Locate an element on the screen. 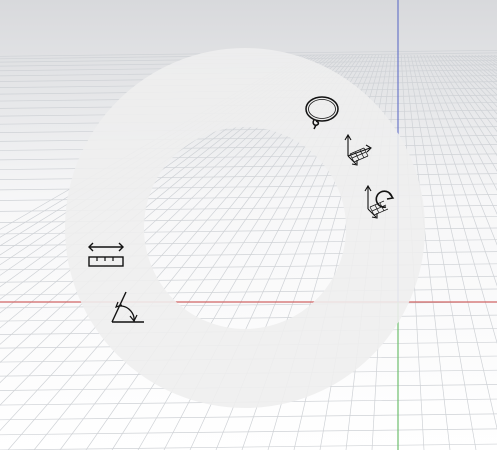  angle-measure-button is located at coordinates (128, 306).